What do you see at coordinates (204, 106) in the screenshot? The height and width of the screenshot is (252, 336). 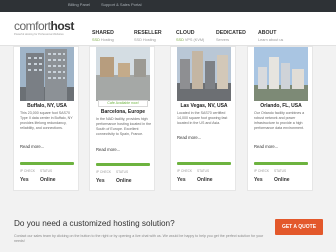 I see `location-city: Las Vegas, NV, USA` at bounding box center [204, 106].